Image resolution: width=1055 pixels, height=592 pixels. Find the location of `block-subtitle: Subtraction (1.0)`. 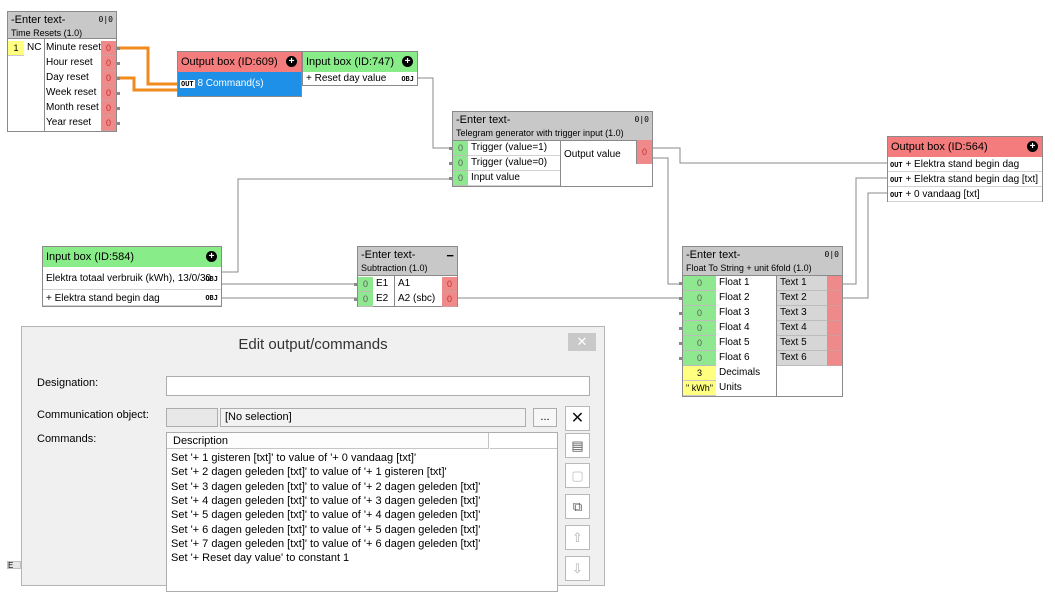

block-subtitle: Subtraction (1.0) is located at coordinates (394, 268).